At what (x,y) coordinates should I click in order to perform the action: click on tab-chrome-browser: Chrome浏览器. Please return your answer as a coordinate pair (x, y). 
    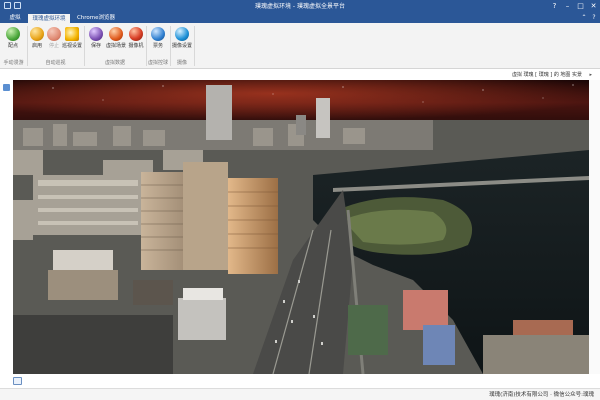
    Looking at the image, I should click on (96, 18).